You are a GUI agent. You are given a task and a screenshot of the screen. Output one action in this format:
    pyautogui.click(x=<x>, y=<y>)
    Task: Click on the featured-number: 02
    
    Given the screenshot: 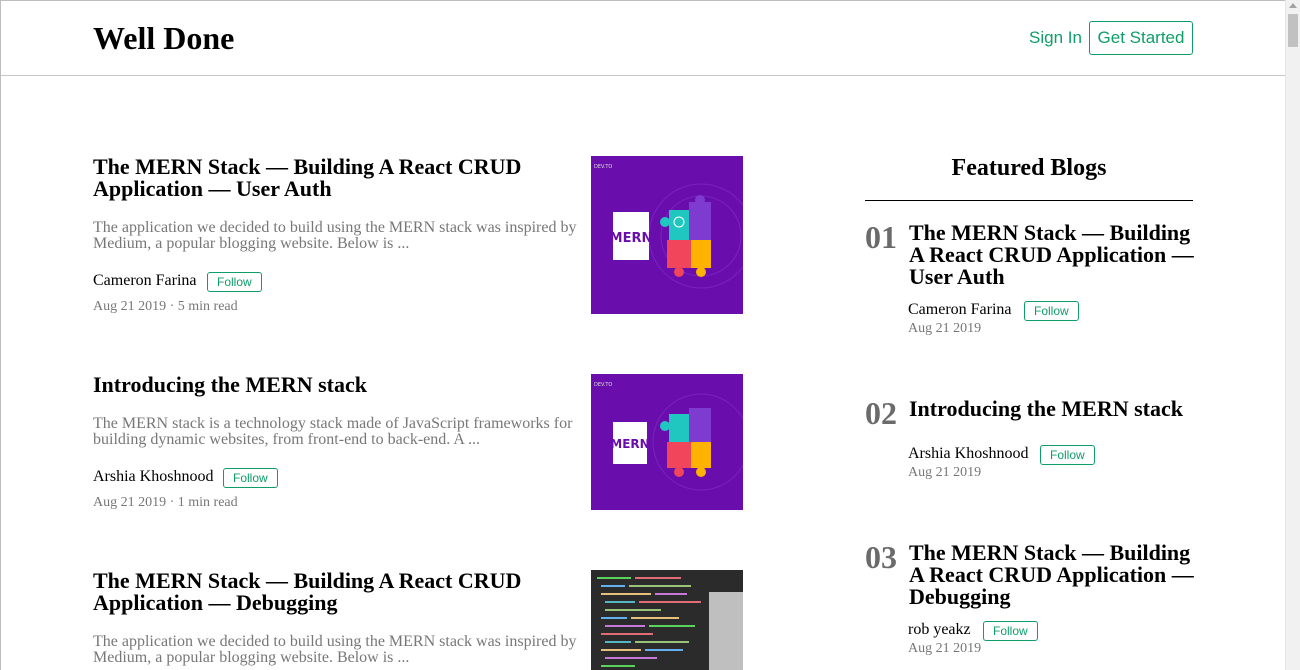 What is the action you would take?
    pyautogui.click(x=881, y=413)
    